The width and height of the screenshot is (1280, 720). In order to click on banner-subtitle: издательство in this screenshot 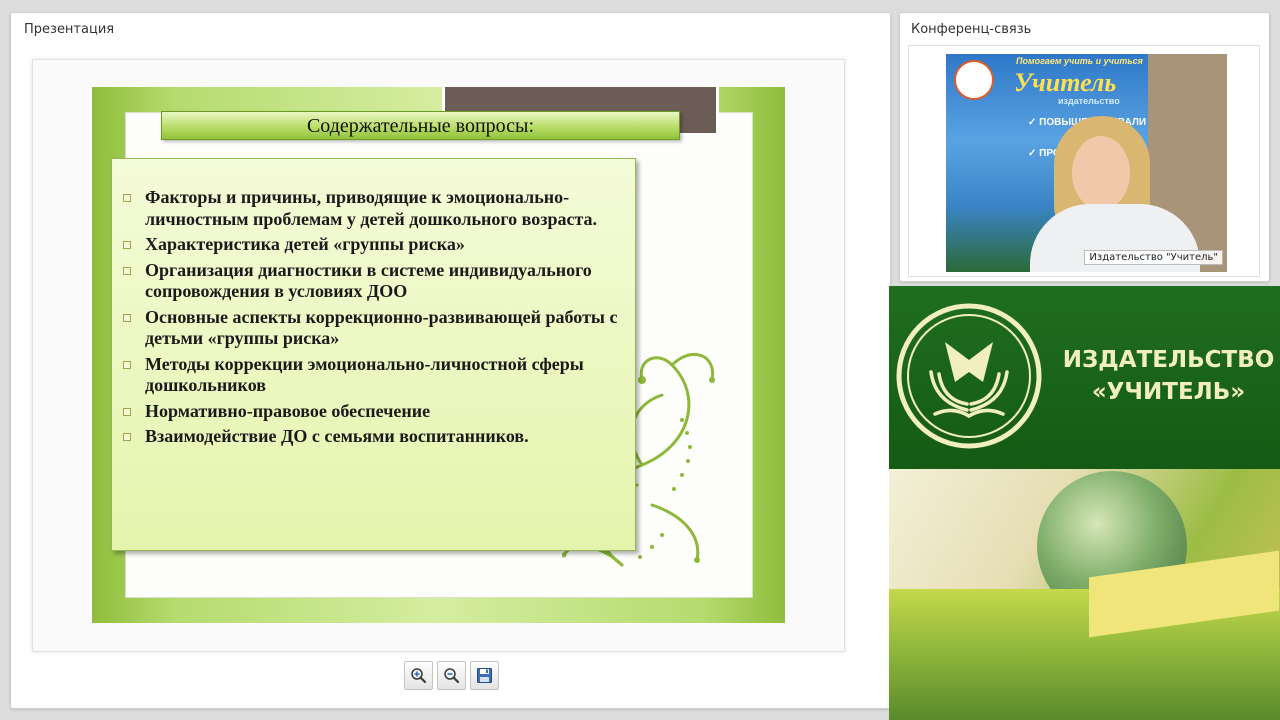, I will do `click(1089, 101)`.